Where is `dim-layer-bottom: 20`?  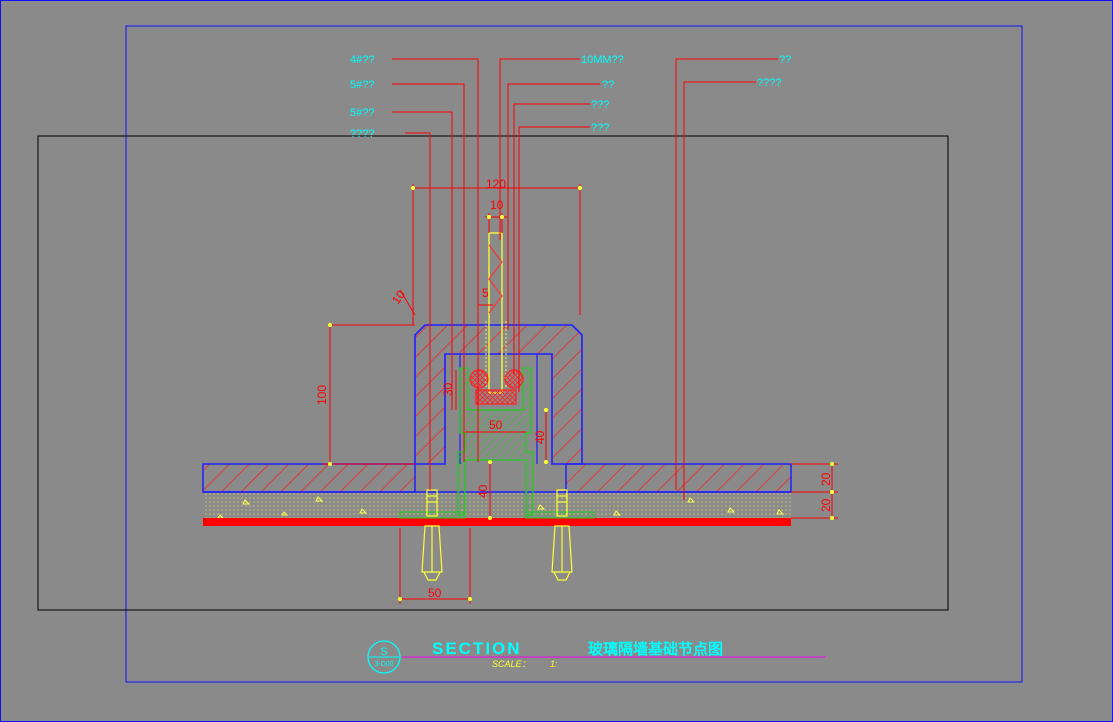
dim-layer-bottom: 20 is located at coordinates (826, 505).